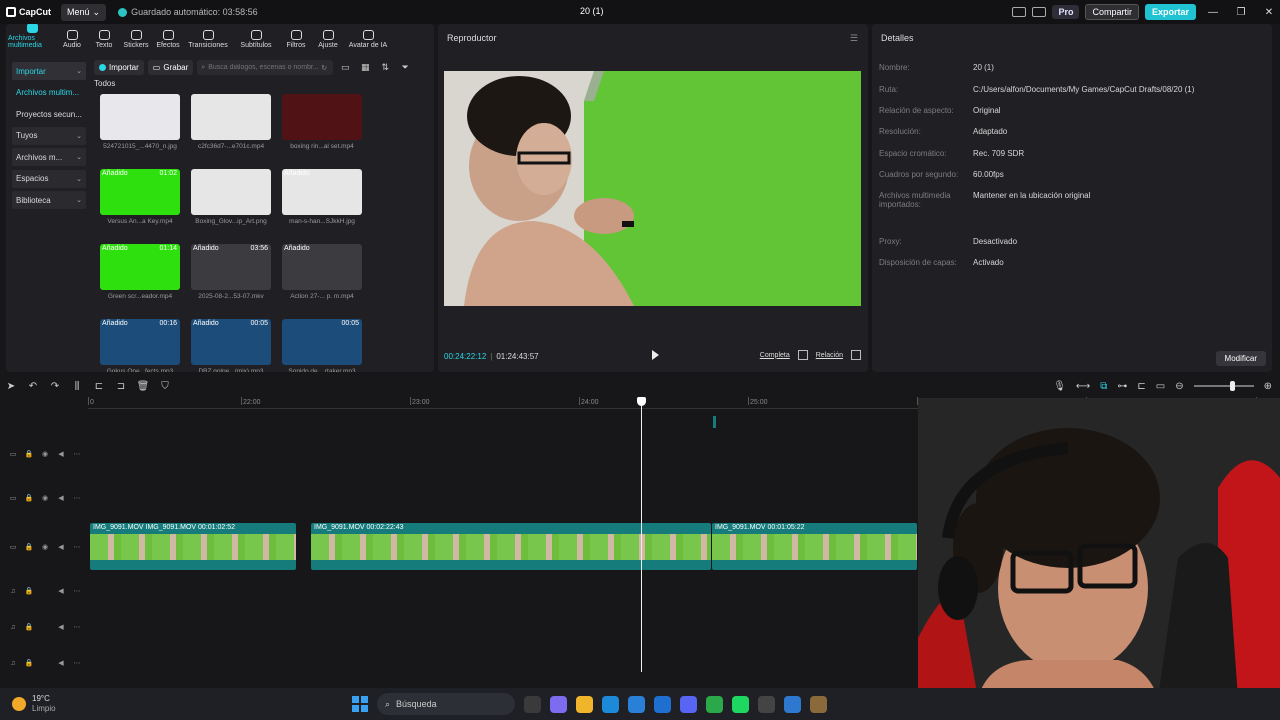  Describe the element at coordinates (32, 38) in the screenshot. I see `tab-media: Archivos multimedia` at that location.